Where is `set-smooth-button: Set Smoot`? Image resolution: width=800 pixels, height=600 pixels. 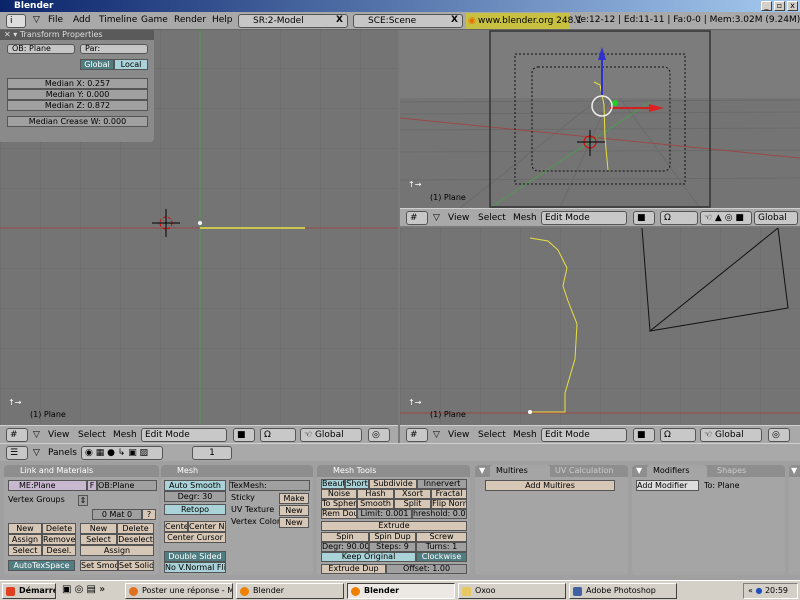
set-smooth-button: Set Smoot is located at coordinates (99, 565).